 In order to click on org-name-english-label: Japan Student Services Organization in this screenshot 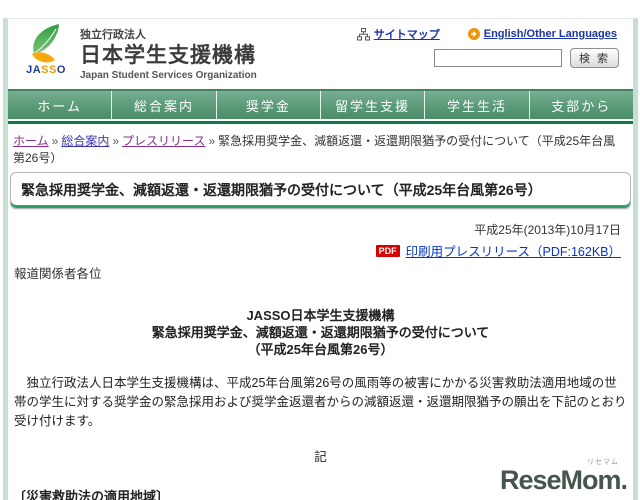, I will do `click(168, 75)`.